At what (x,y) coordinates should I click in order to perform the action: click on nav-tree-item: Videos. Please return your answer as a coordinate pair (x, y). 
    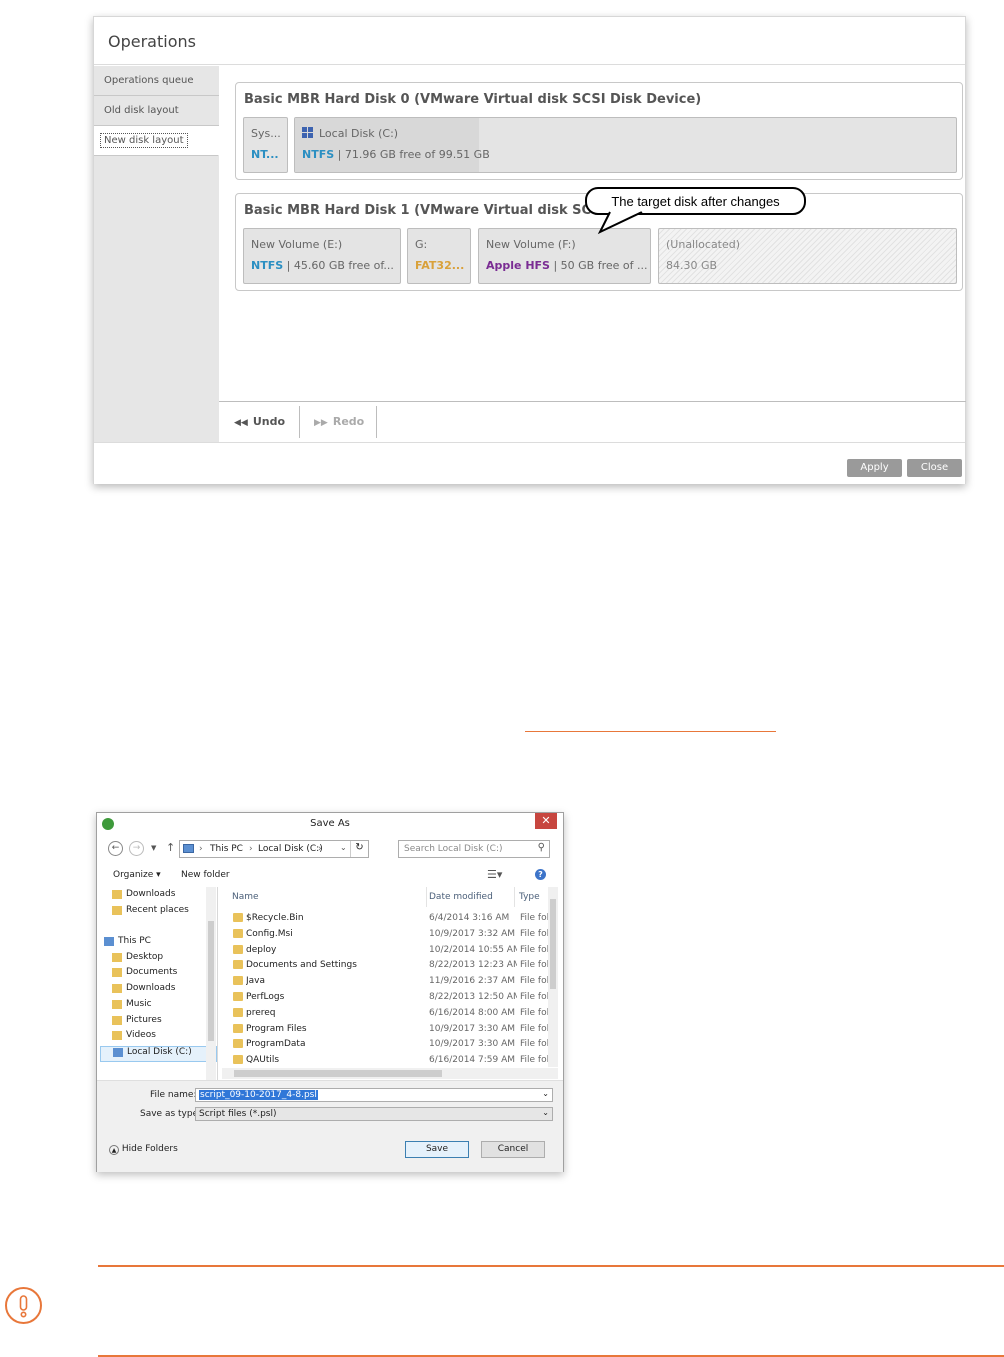
    Looking at the image, I should click on (158, 1038).